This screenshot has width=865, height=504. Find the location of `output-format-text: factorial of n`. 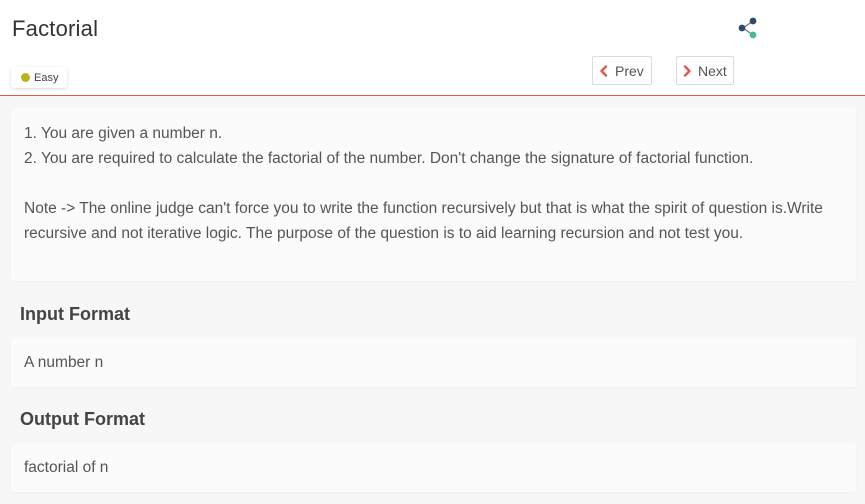

output-format-text: factorial of n is located at coordinates (433, 467).